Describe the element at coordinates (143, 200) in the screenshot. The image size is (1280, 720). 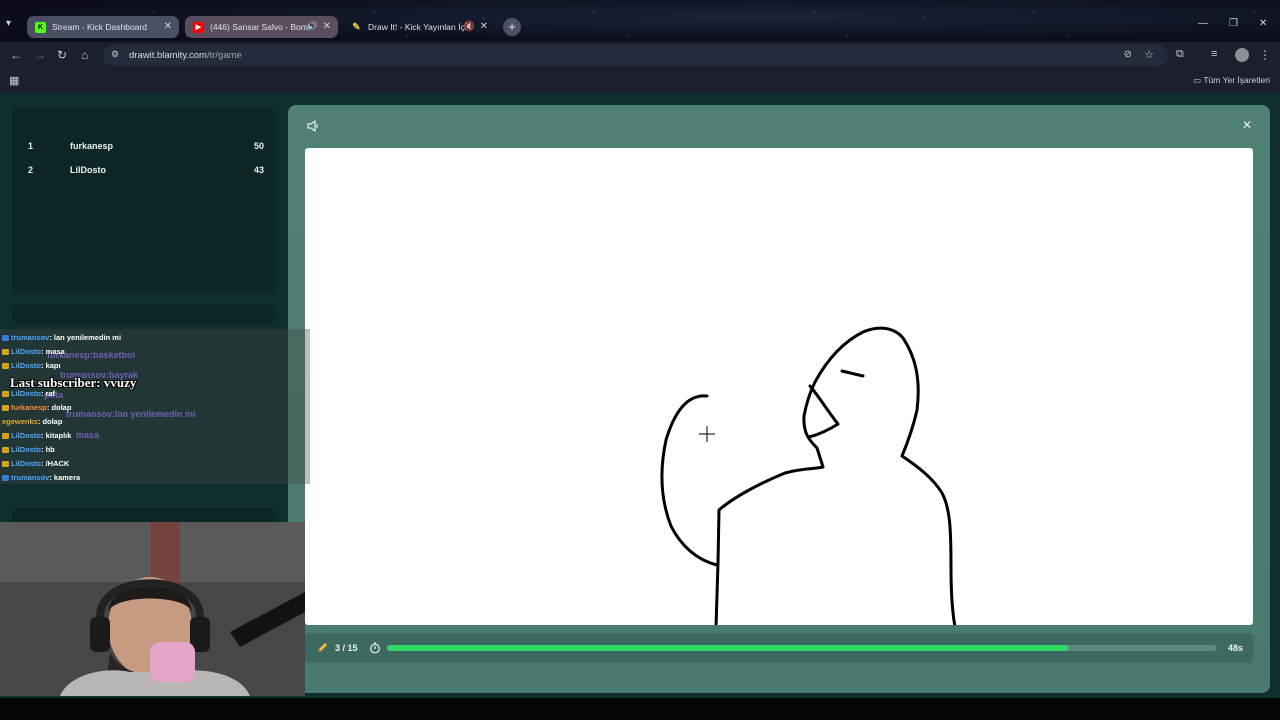
I see `leaderboard: 1 furkanesp 50 2 LilDosto 43` at that location.